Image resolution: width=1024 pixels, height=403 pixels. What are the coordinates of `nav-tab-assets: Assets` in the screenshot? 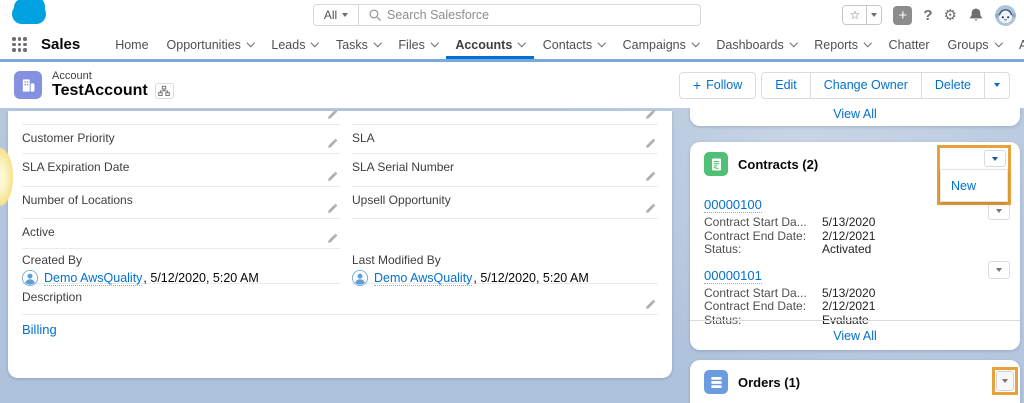 It's located at (1017, 44).